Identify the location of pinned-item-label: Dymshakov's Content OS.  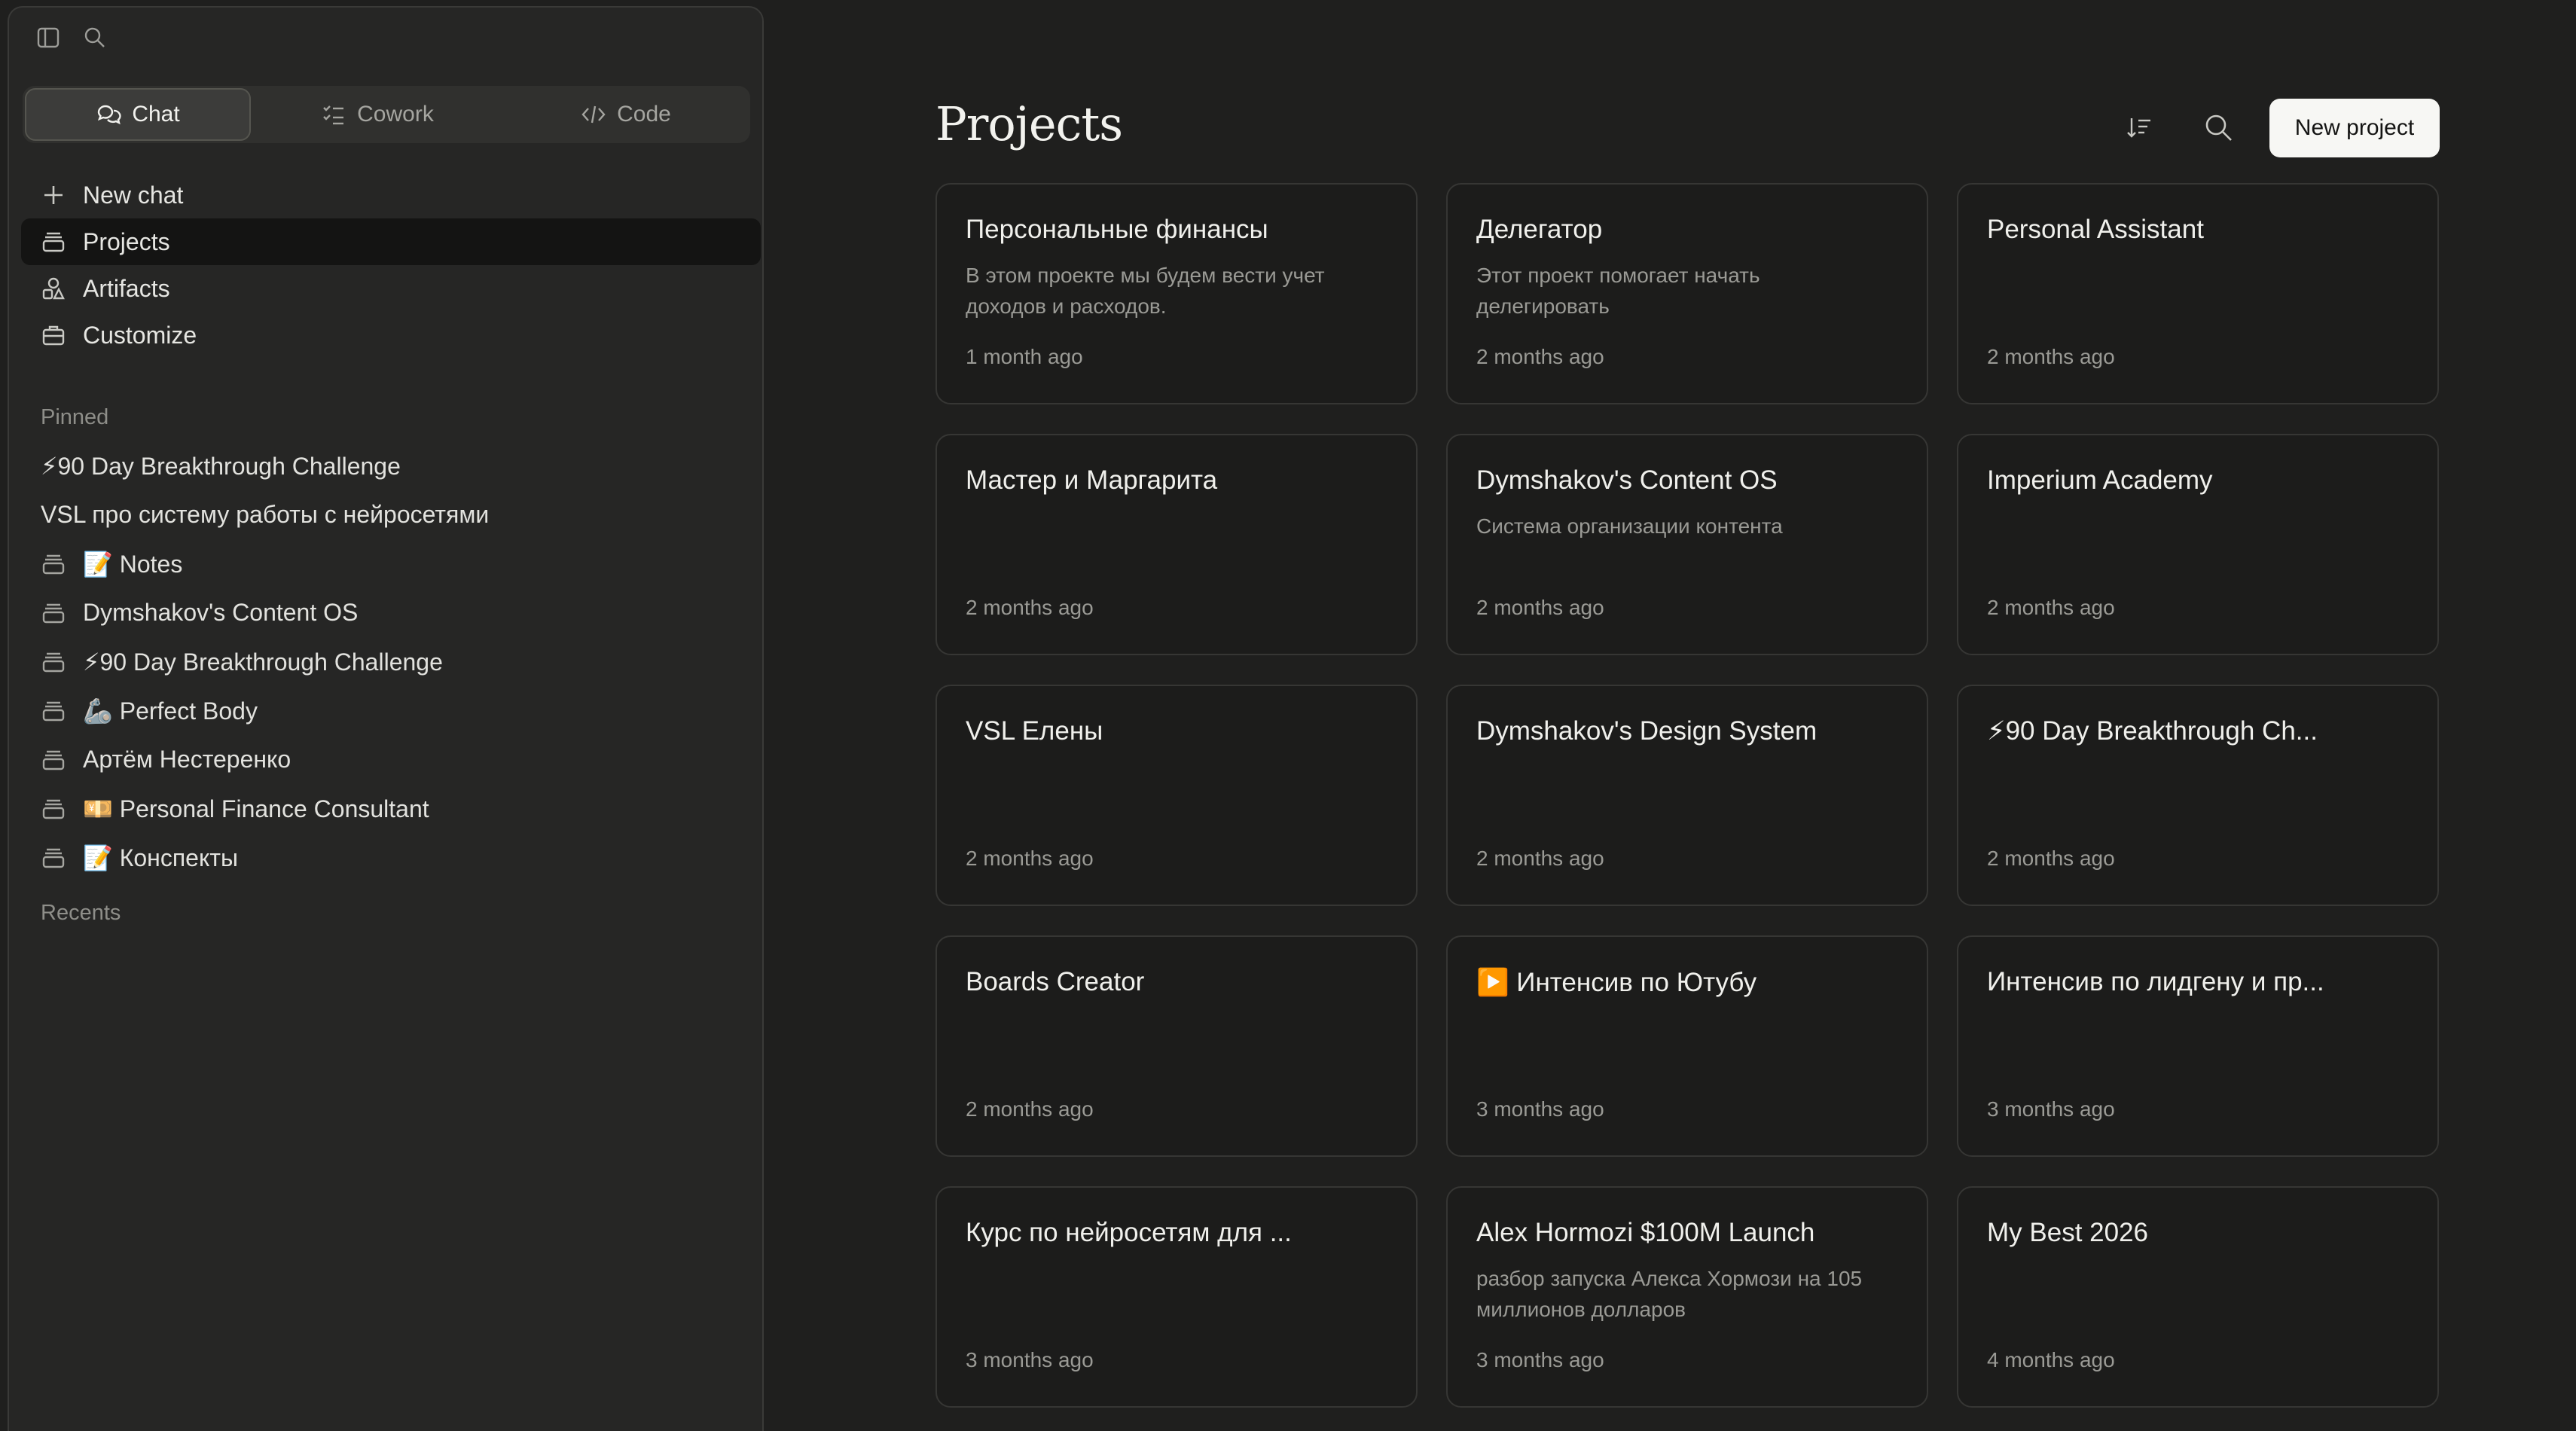
(221, 612).